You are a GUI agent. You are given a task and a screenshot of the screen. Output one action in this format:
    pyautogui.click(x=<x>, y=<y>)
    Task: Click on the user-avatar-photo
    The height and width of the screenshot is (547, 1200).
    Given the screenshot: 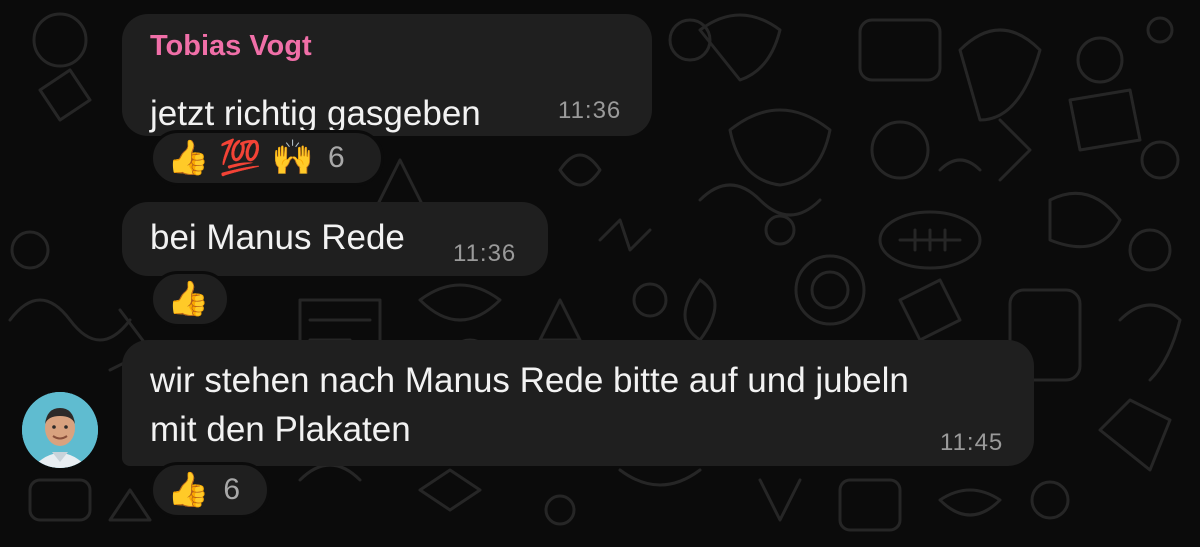 What is the action you would take?
    pyautogui.click(x=60, y=430)
    